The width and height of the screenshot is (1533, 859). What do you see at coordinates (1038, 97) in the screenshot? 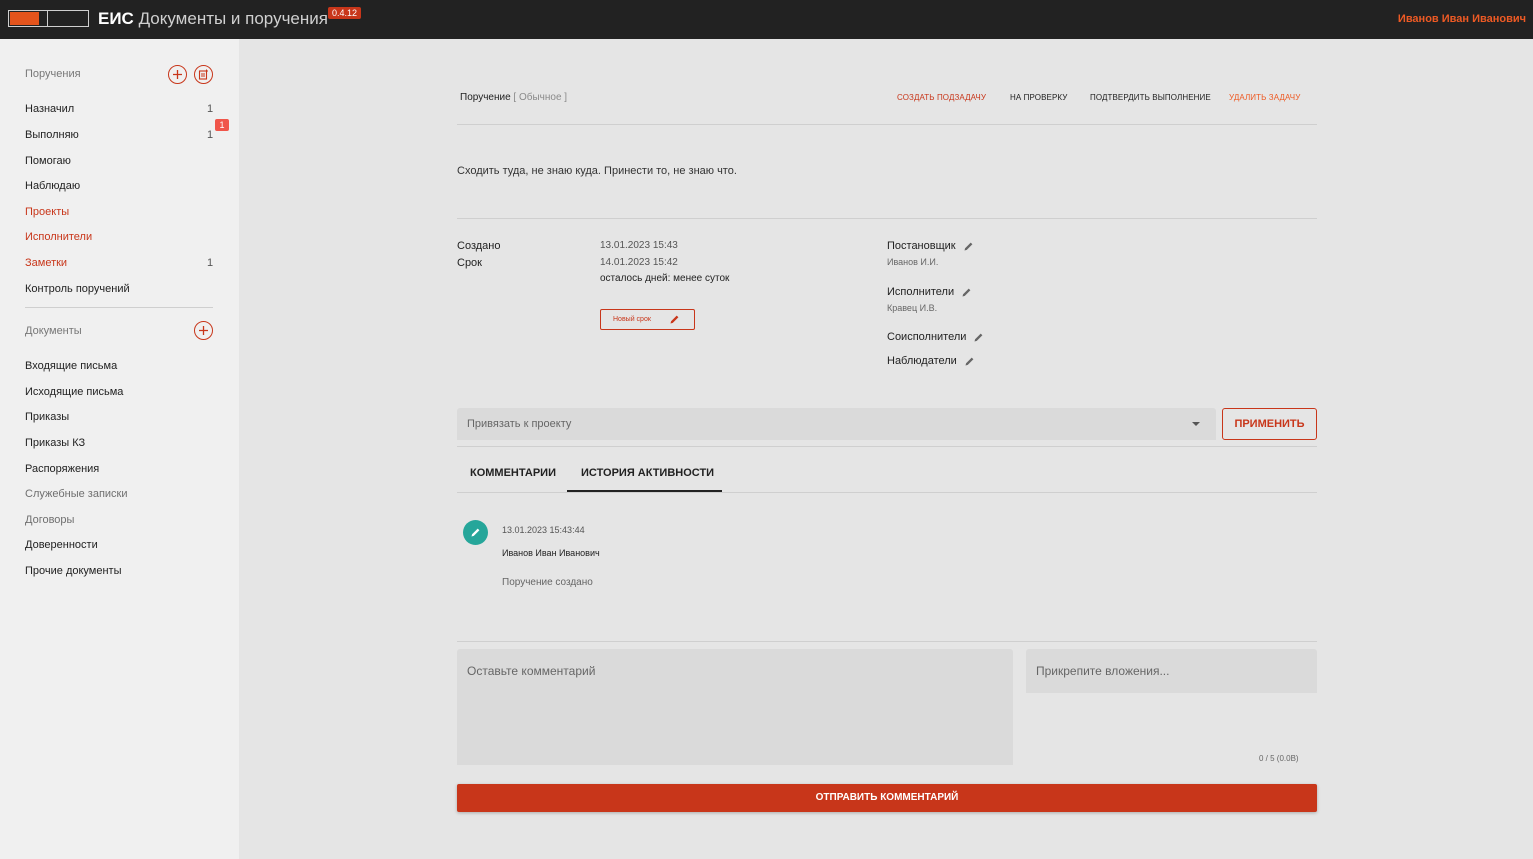
I see `to-review-button: на проверку` at bounding box center [1038, 97].